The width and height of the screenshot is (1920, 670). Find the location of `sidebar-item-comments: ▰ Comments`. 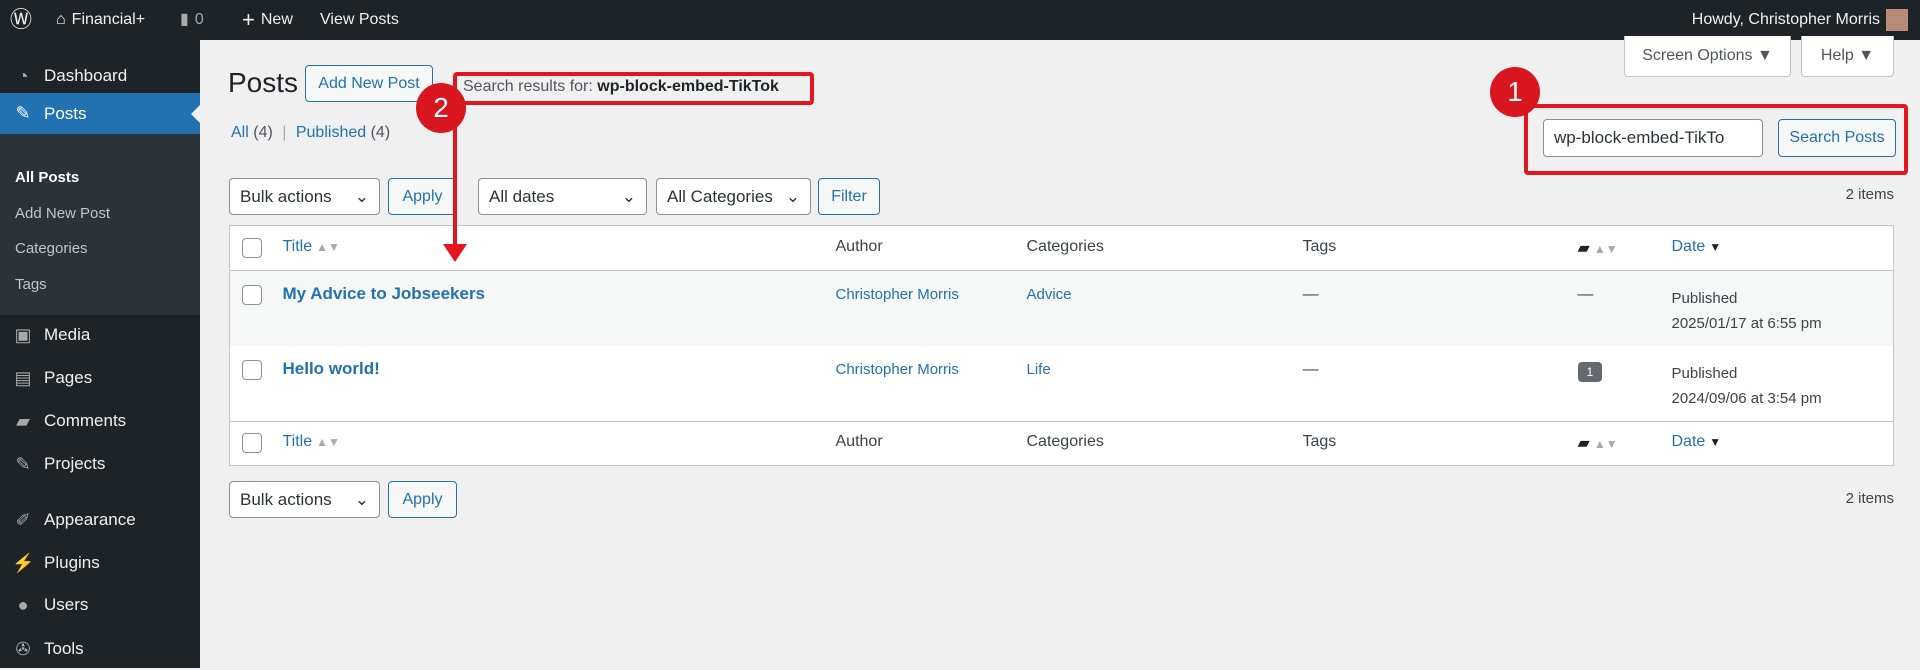

sidebar-item-comments: ▰ Comments is located at coordinates (100, 421).